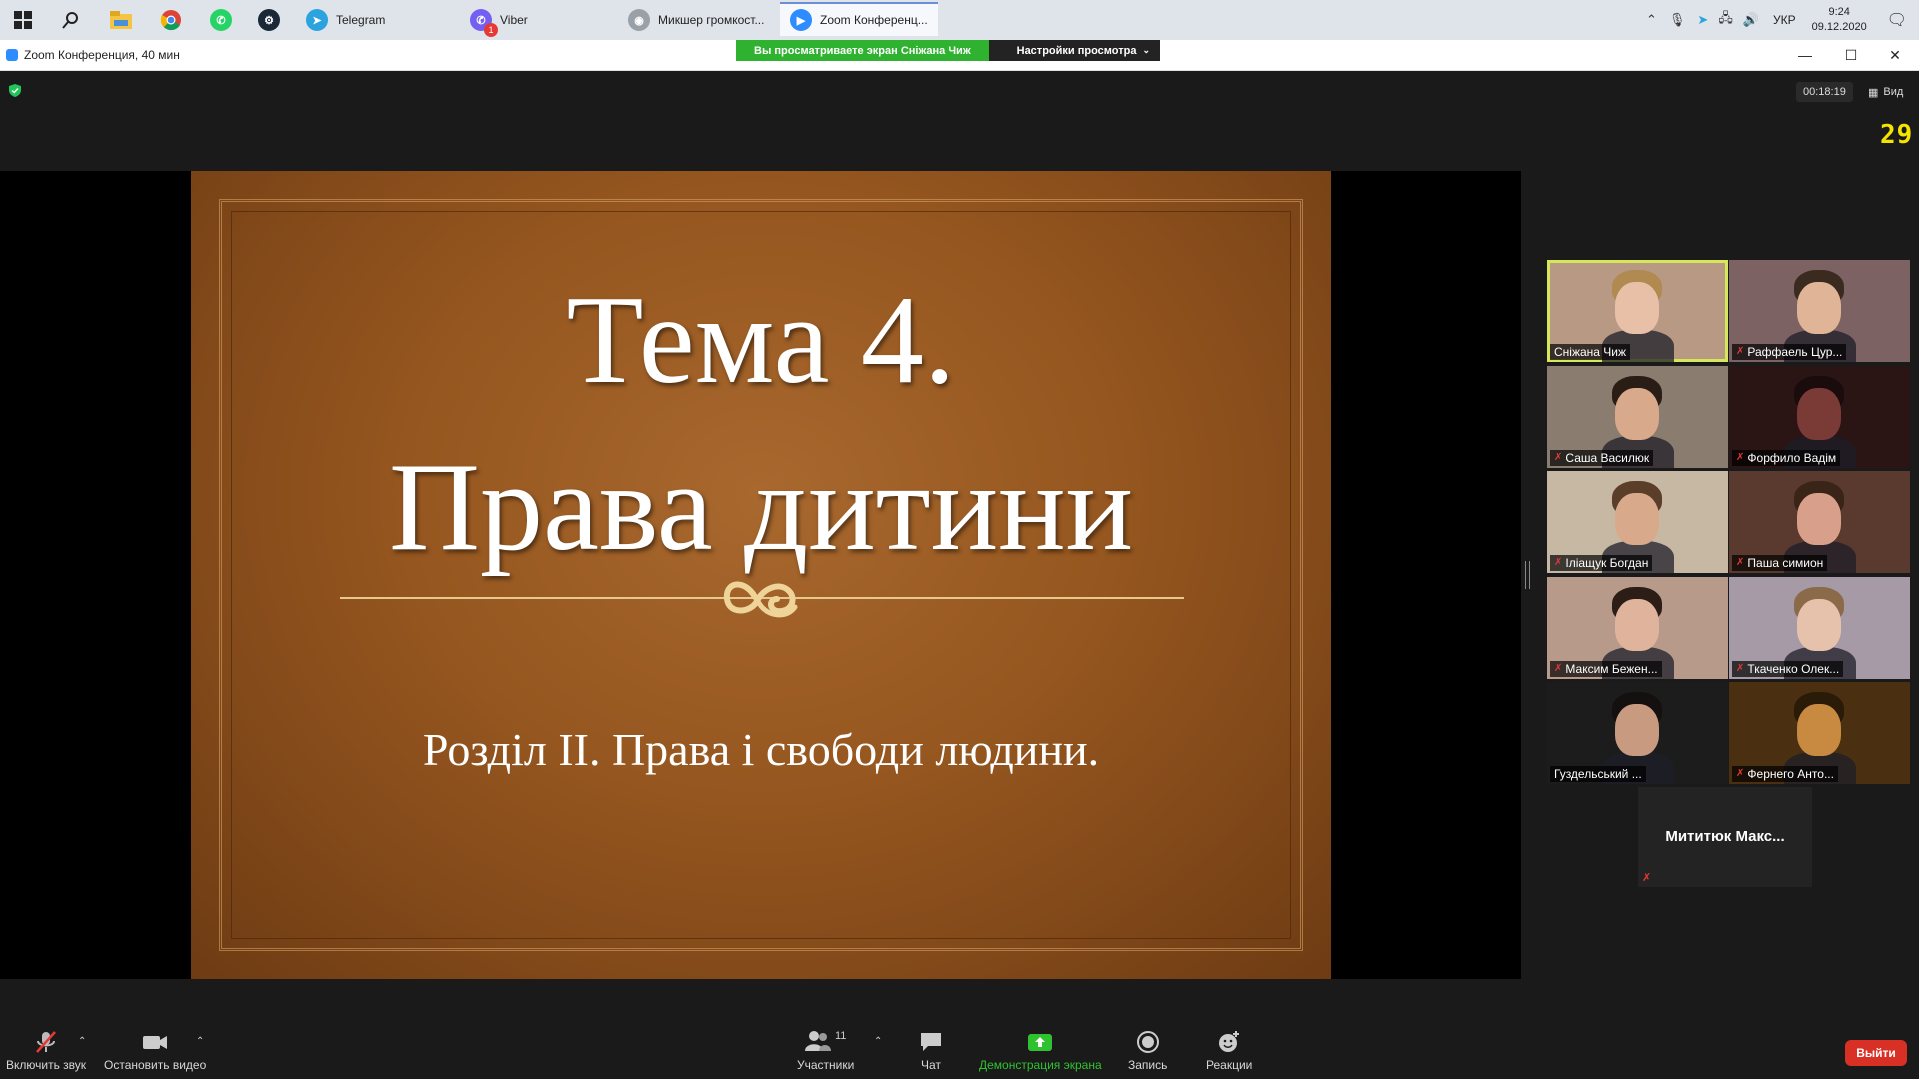 The height and width of the screenshot is (1079, 1919). I want to click on speaker-icon: 🔊, so click(1751, 20).